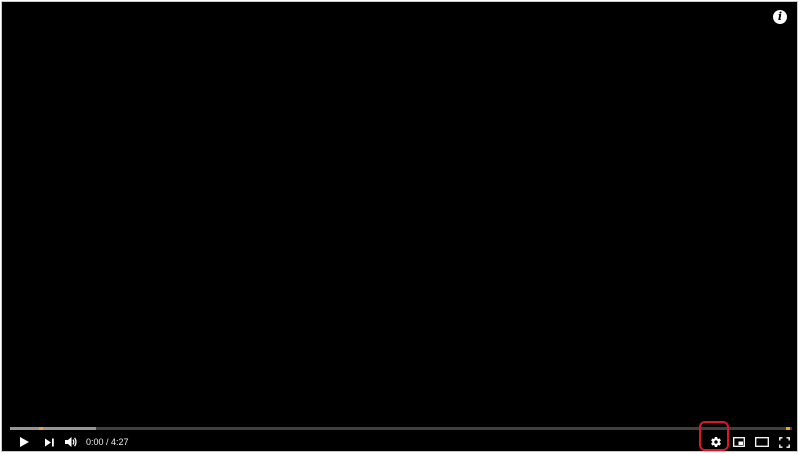 The height and width of the screenshot is (454, 800). I want to click on miniplayer-button, so click(739, 441).